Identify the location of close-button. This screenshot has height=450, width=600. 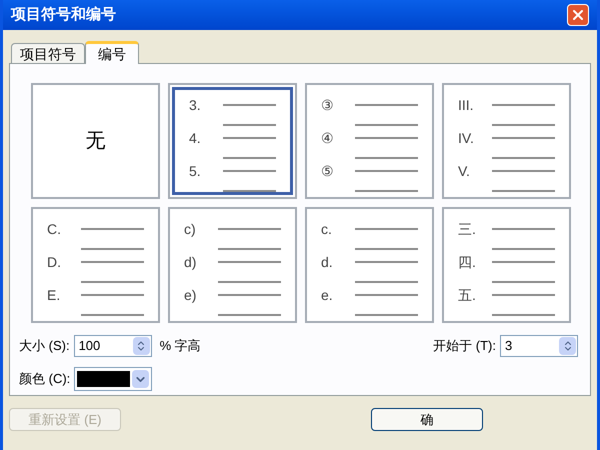
(578, 15).